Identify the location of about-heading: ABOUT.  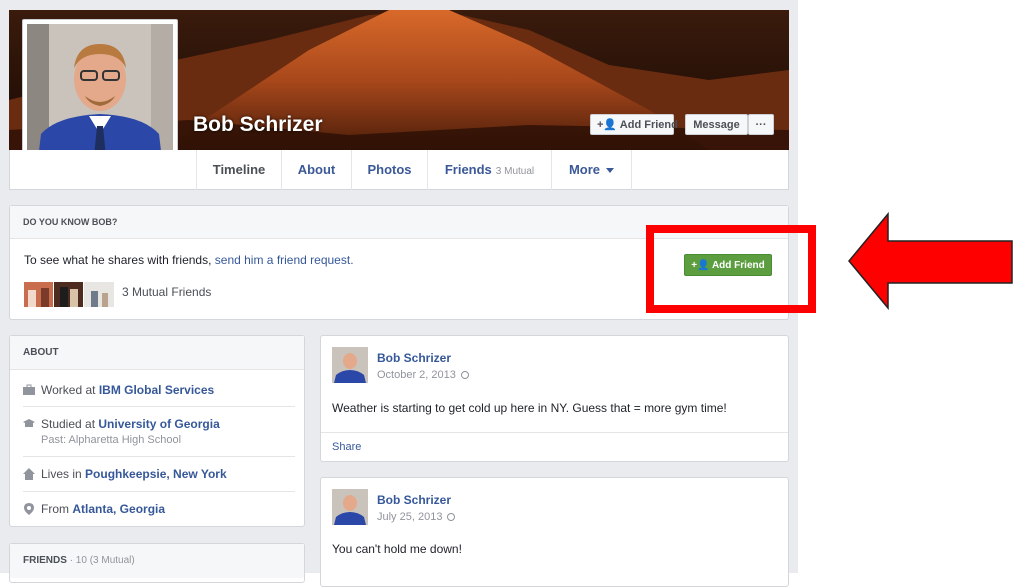
(157, 353).